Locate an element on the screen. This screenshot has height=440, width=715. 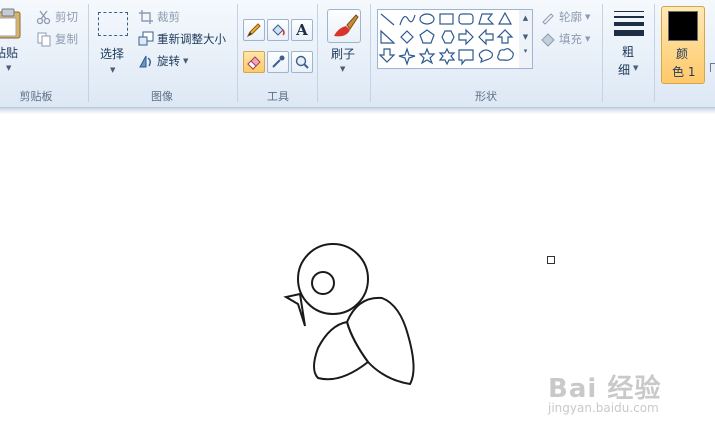
size-label-line1: 粗 is located at coordinates (628, 52).